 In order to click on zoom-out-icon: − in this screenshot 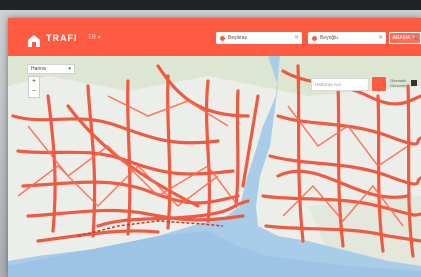, I will do `click(34, 92)`.